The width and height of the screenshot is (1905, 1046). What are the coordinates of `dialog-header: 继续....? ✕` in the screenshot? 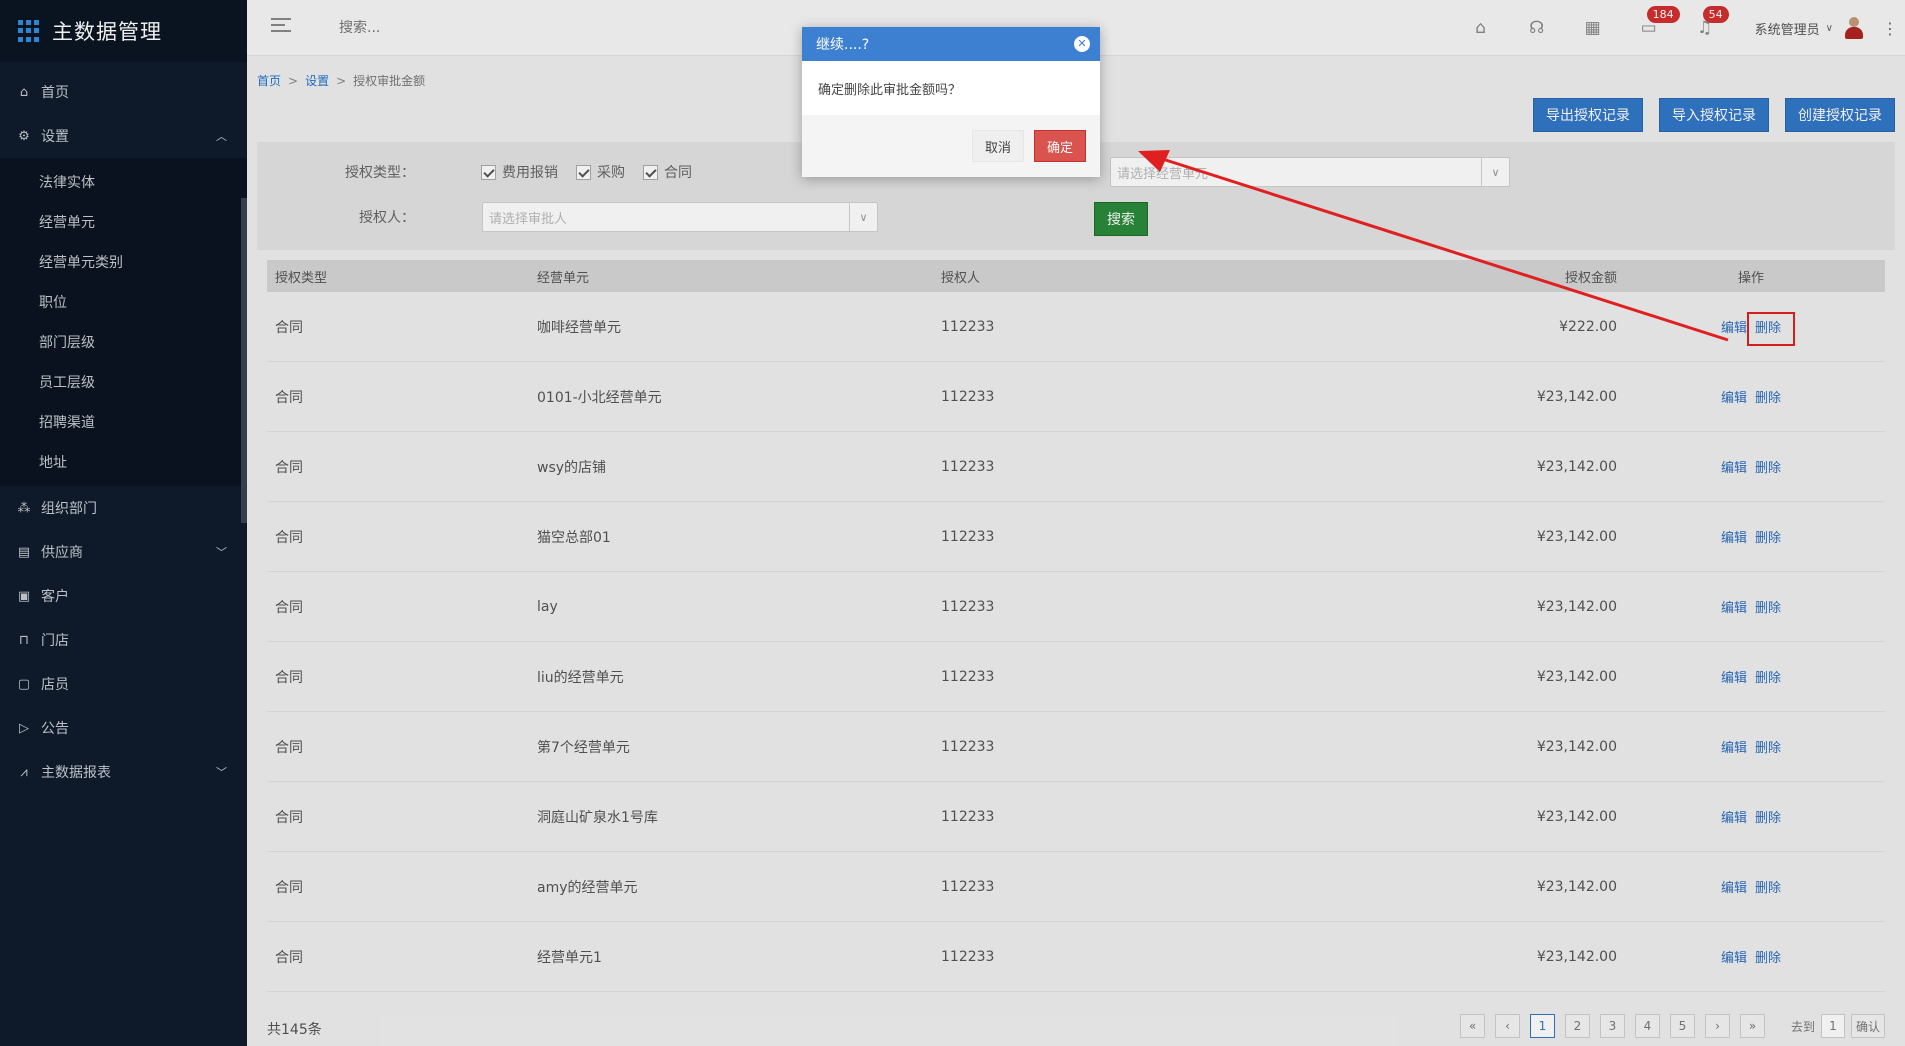 It's located at (951, 44).